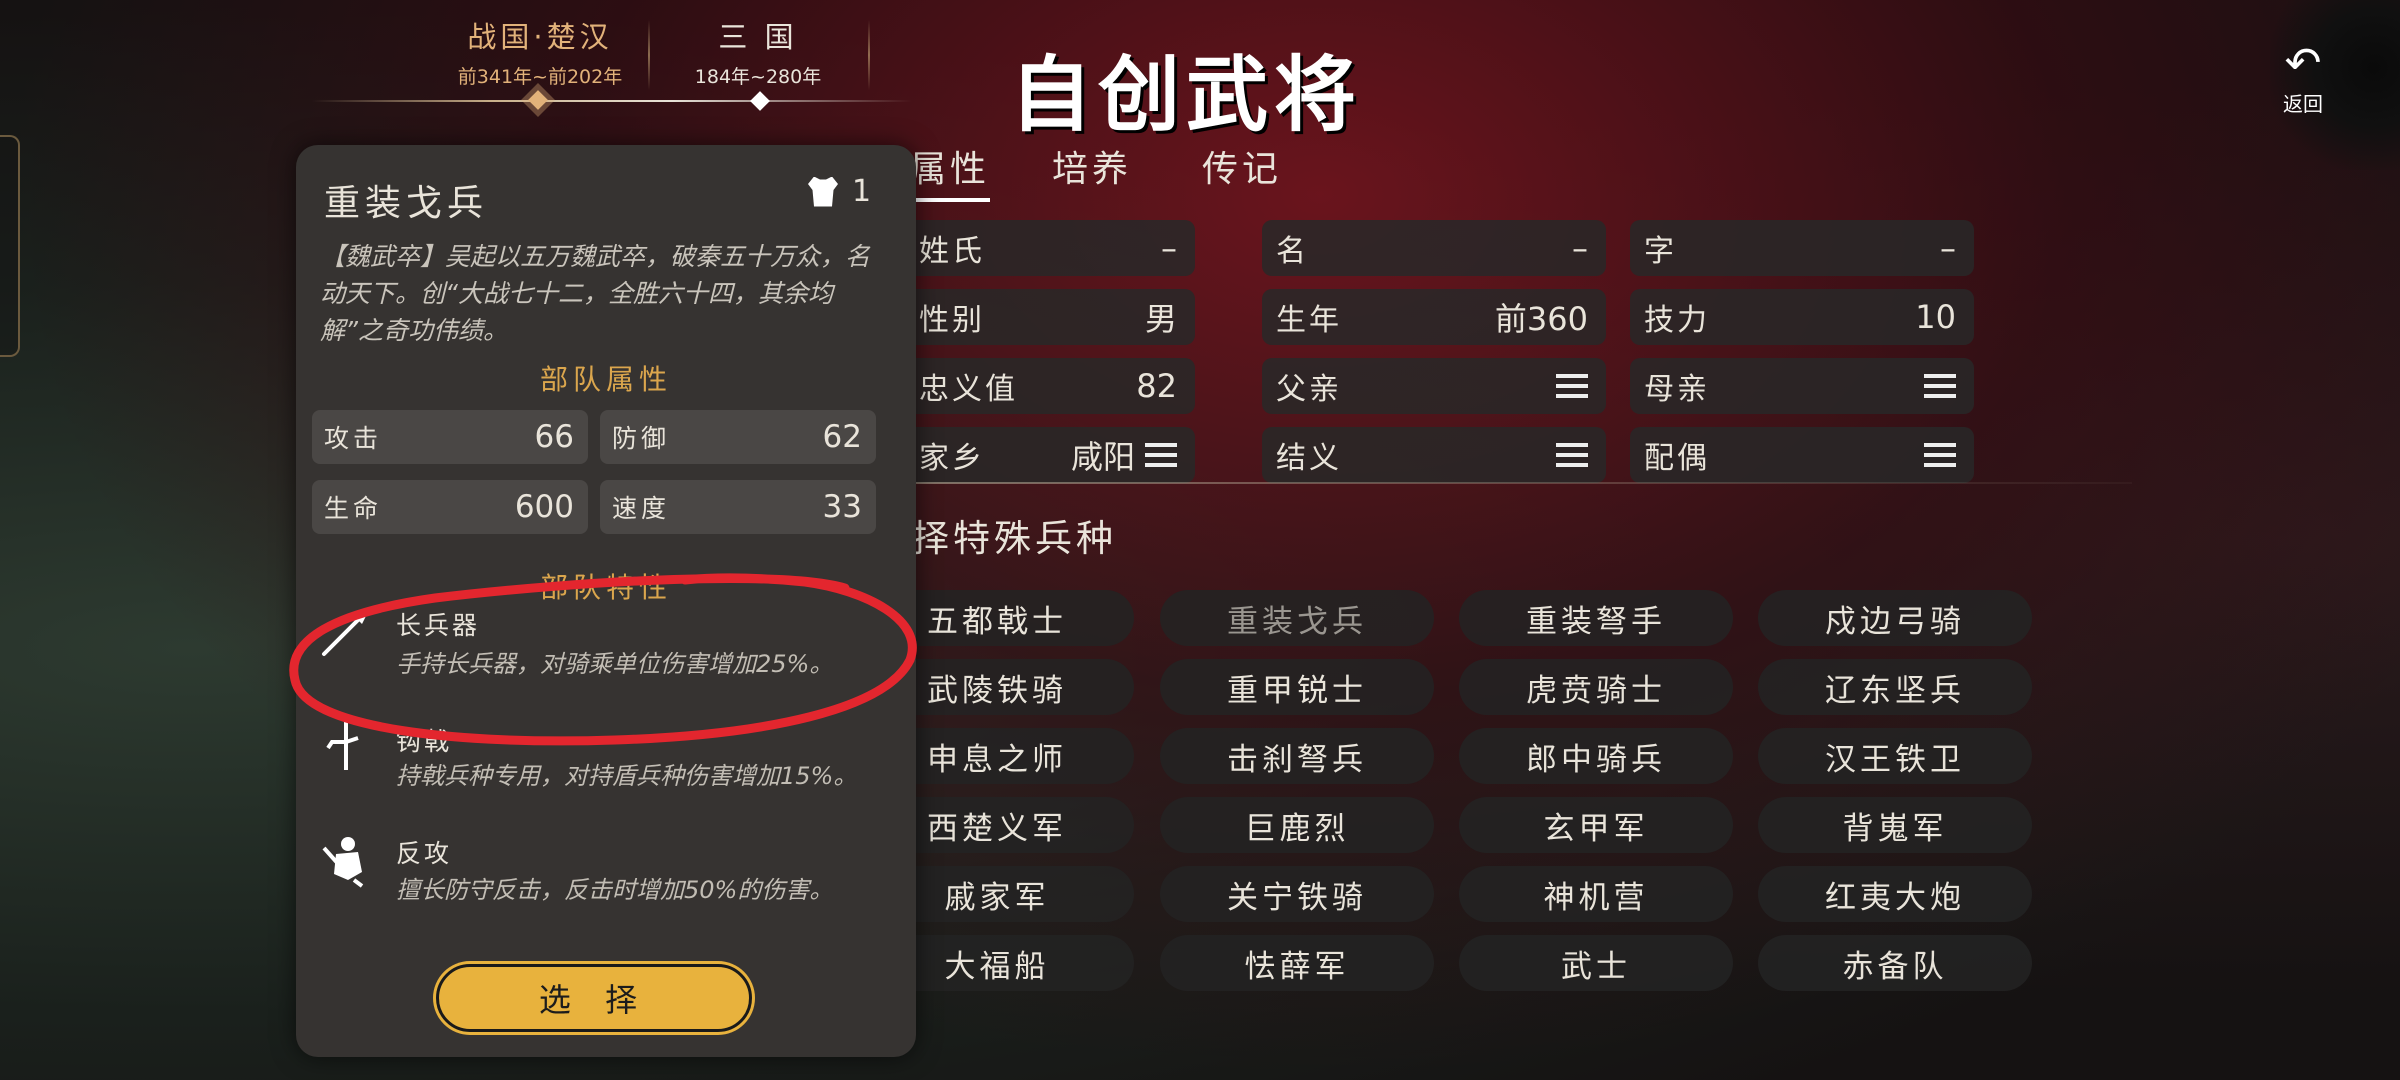  Describe the element at coordinates (1802, 248) in the screenshot. I see `attr-courtesy-name: 字 –` at that location.